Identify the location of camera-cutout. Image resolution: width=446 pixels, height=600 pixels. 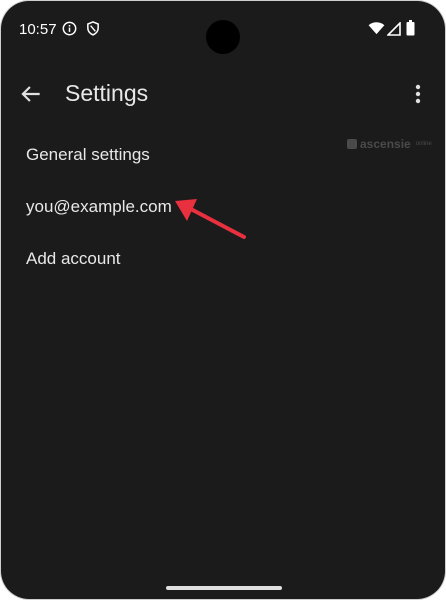
(223, 37).